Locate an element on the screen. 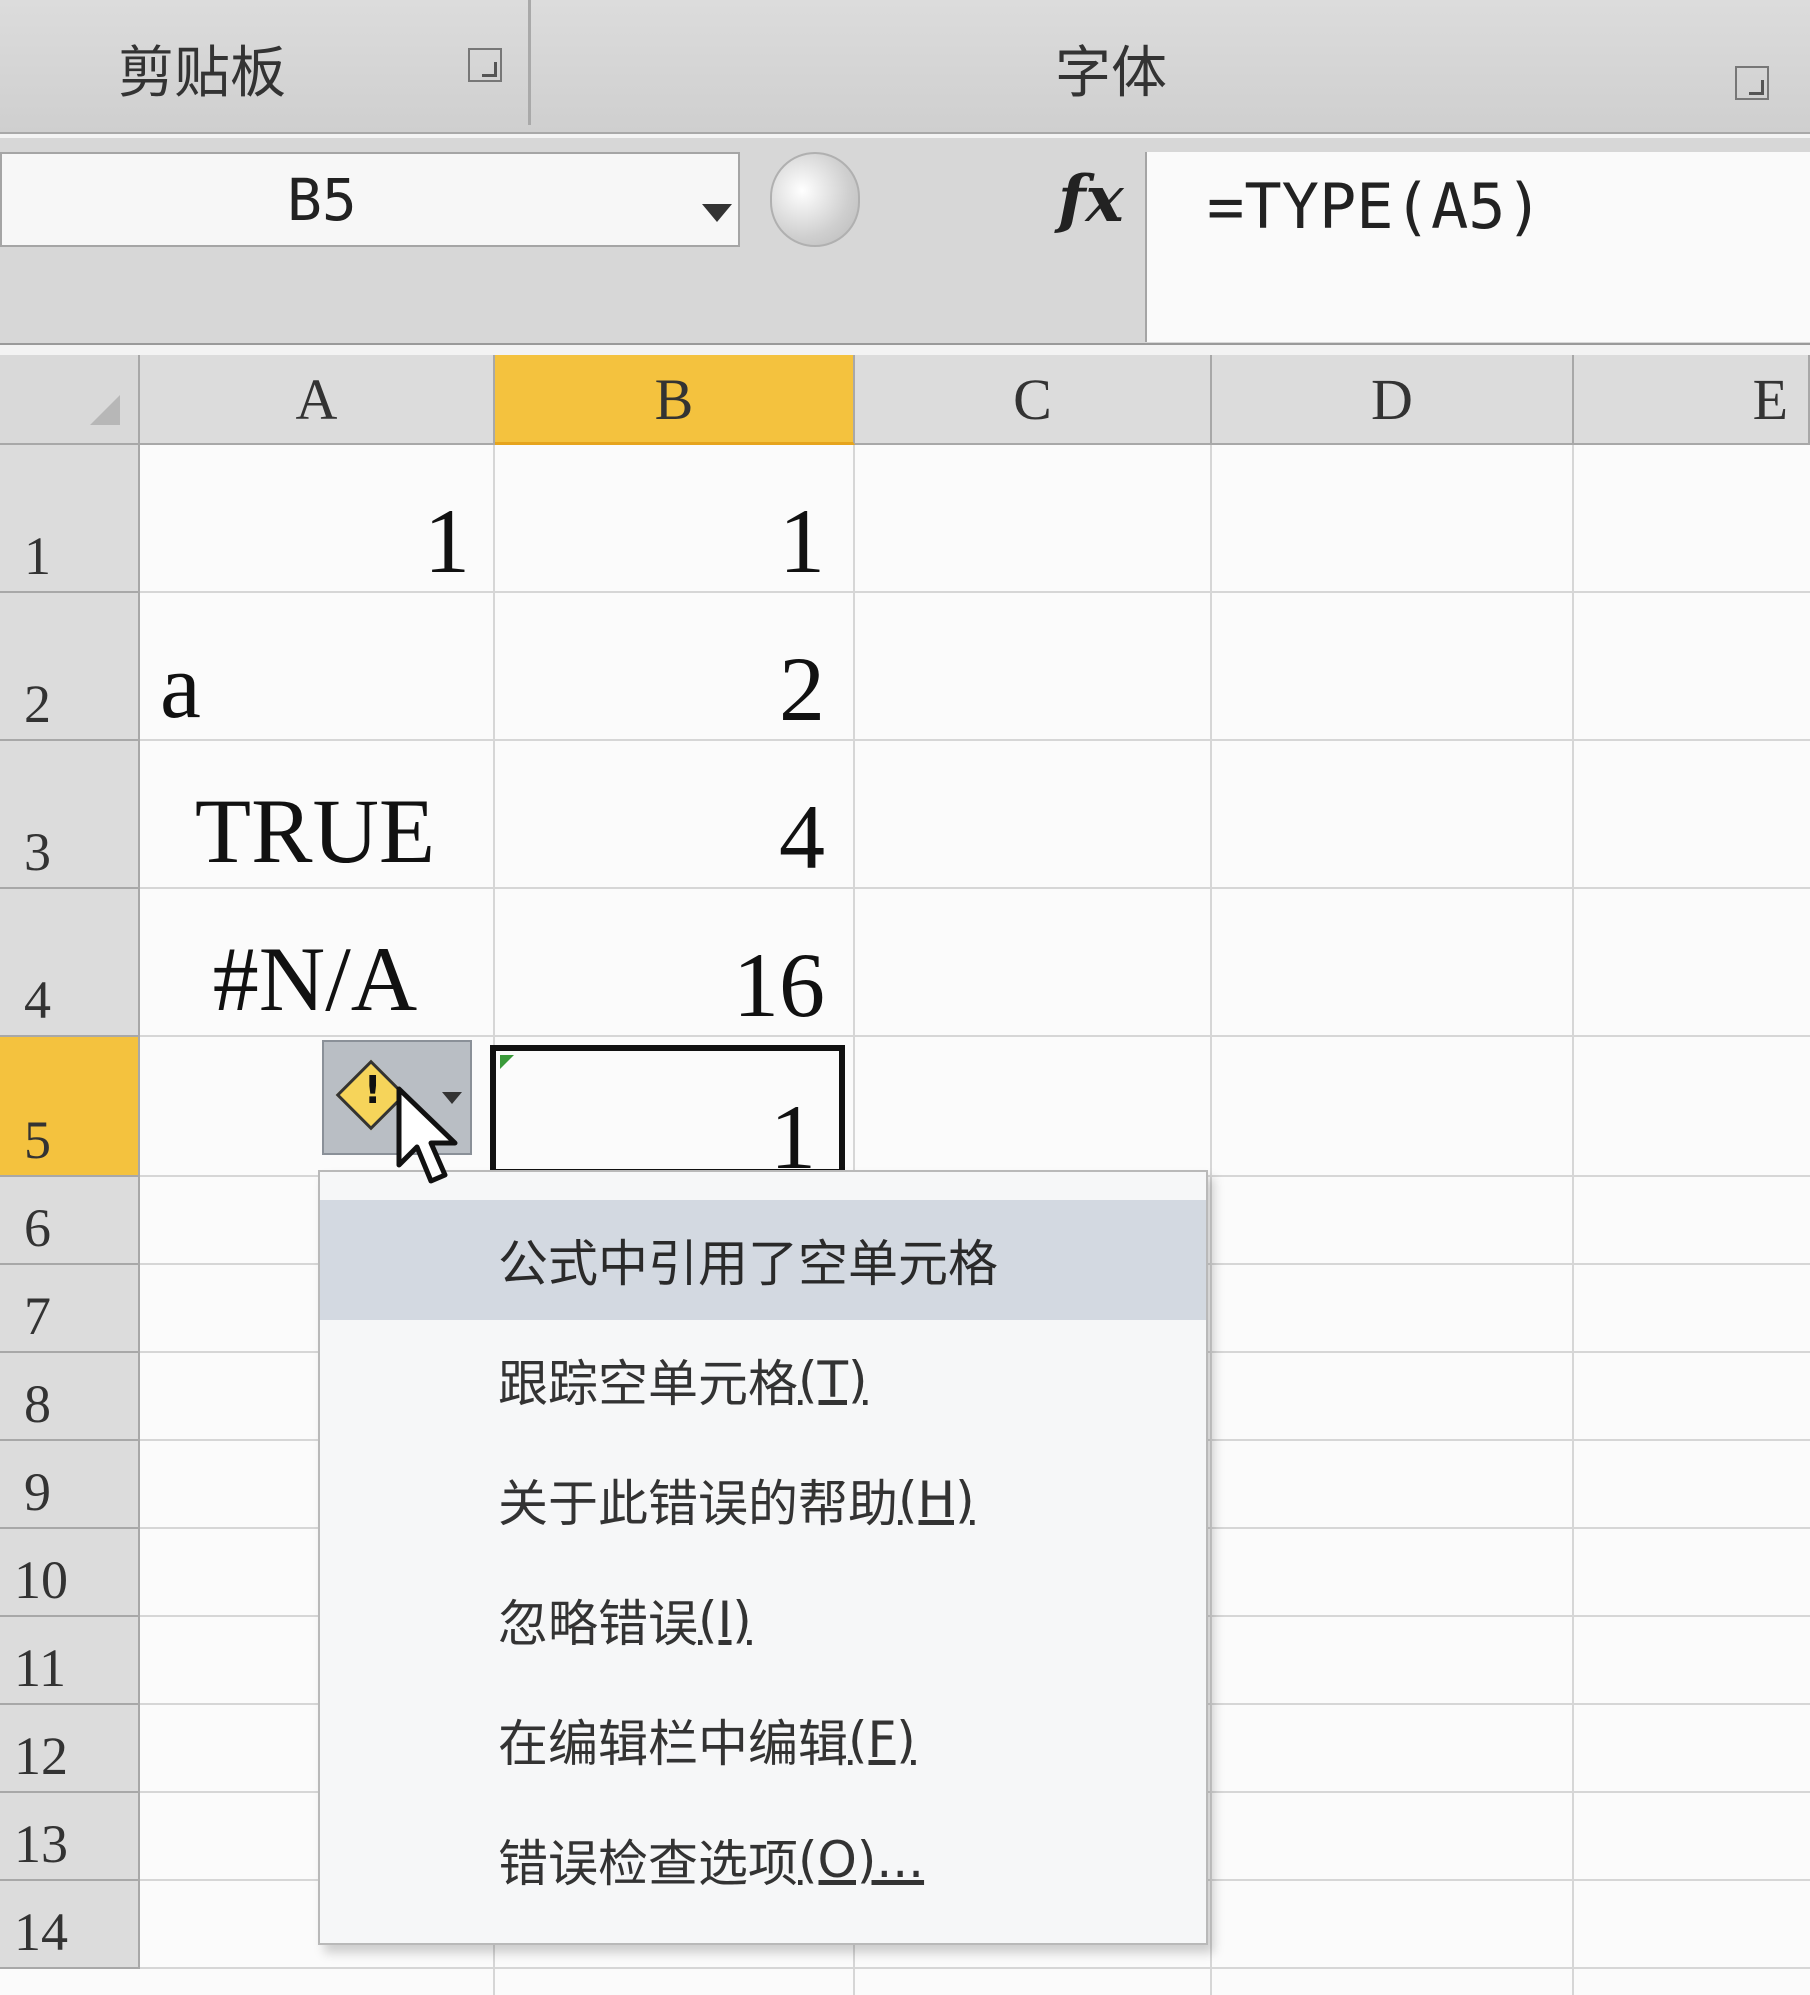  menu-item-edit-in-formula-bar: 在编辑栏中编辑 (F) is located at coordinates (763, 1740).